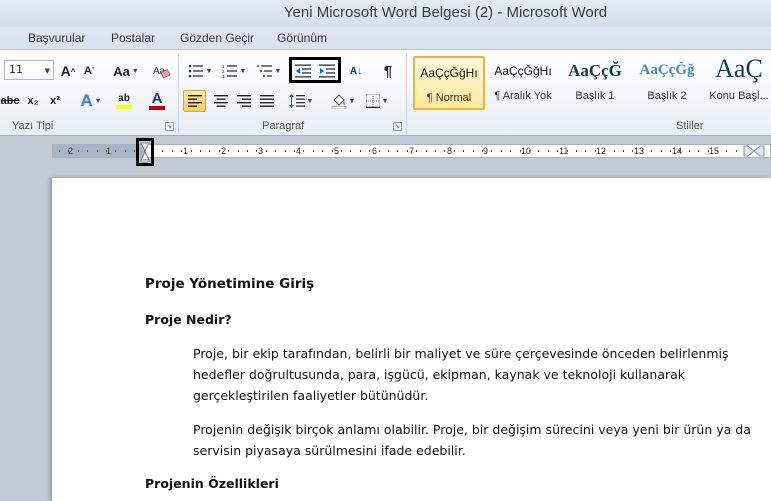  Describe the element at coordinates (124, 107) in the screenshot. I see `highlight-color-bar` at that location.